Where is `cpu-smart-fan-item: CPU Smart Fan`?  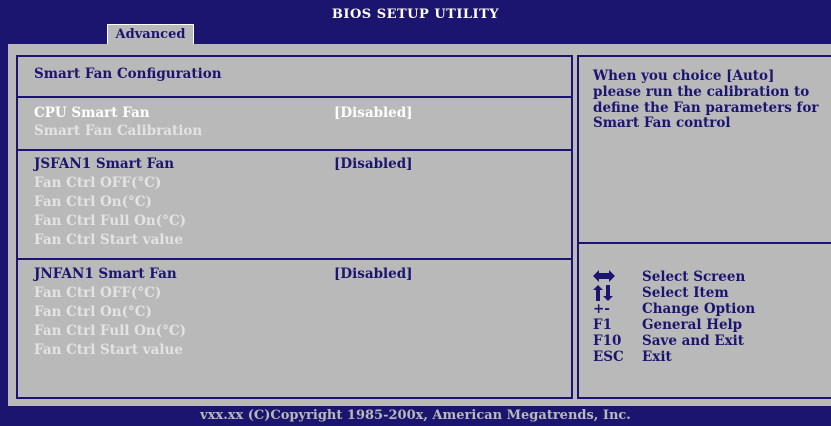
cpu-smart-fan-item: CPU Smart Fan is located at coordinates (92, 113).